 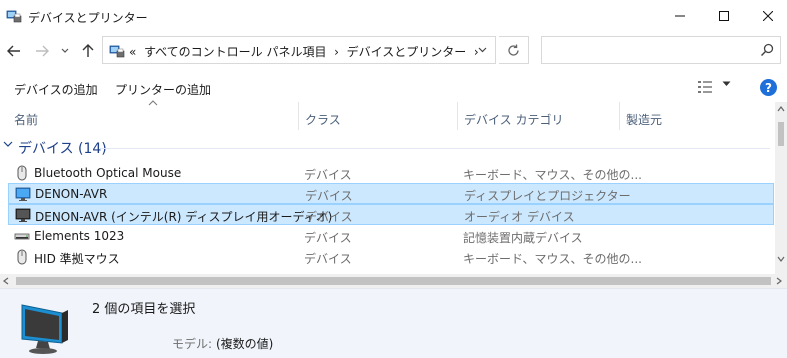 What do you see at coordinates (56, 89) in the screenshot?
I see `add-device-button: デバイスの追加` at bounding box center [56, 89].